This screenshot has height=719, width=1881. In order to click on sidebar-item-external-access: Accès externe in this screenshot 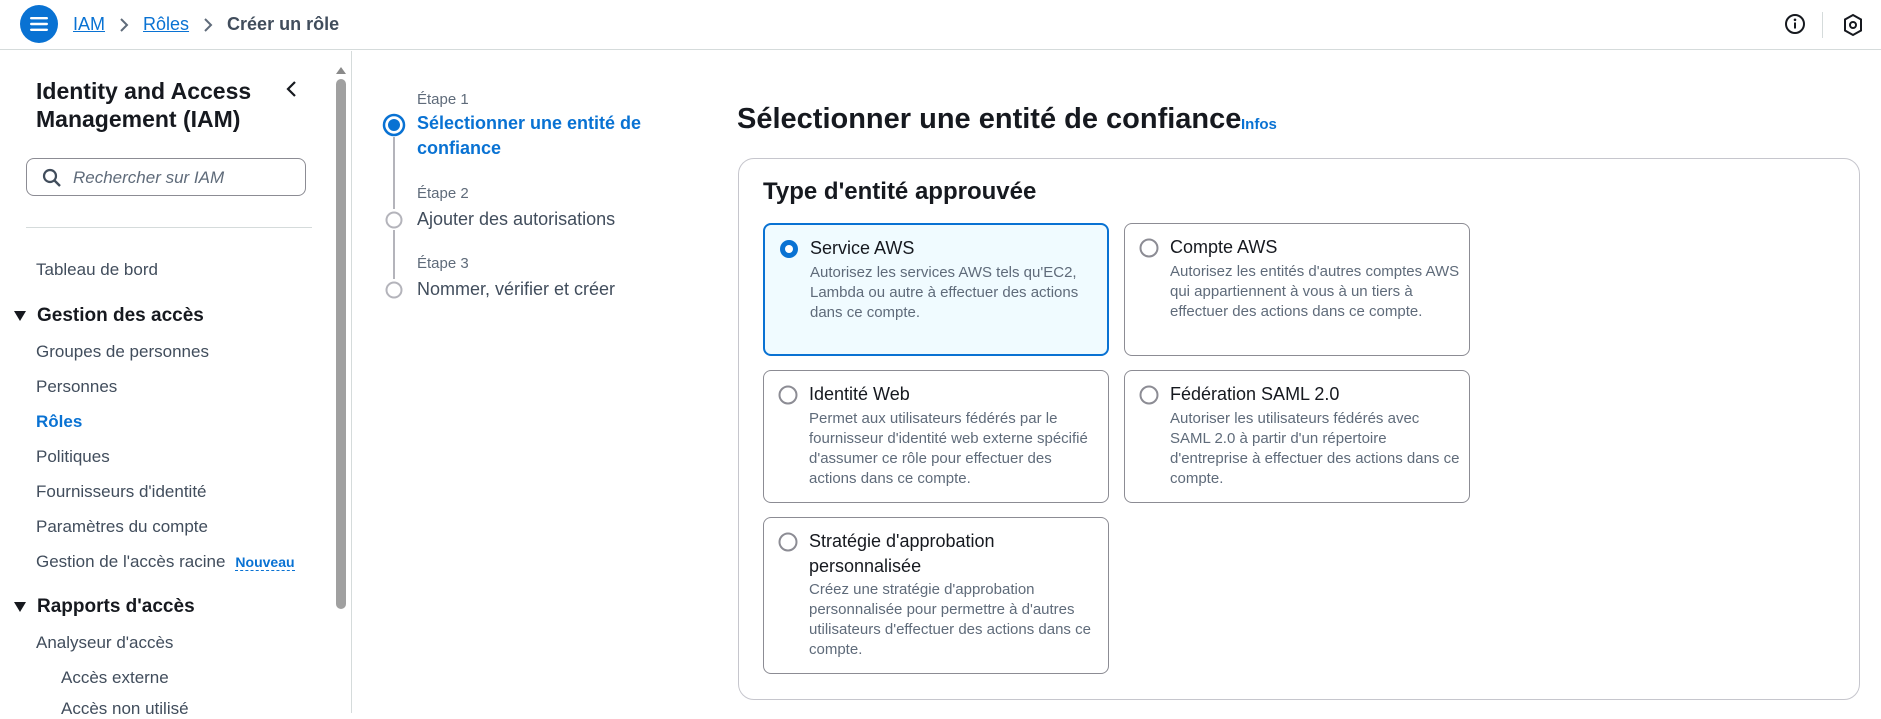, I will do `click(115, 678)`.